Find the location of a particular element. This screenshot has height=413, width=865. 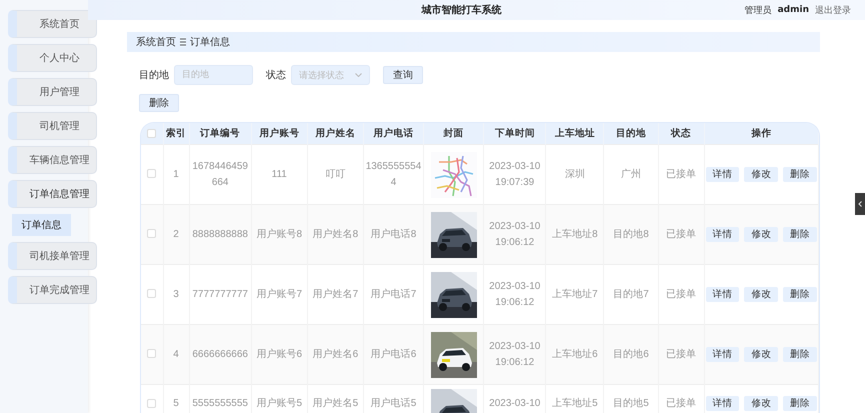

table-cell: 用户姓名5 is located at coordinates (335, 398).